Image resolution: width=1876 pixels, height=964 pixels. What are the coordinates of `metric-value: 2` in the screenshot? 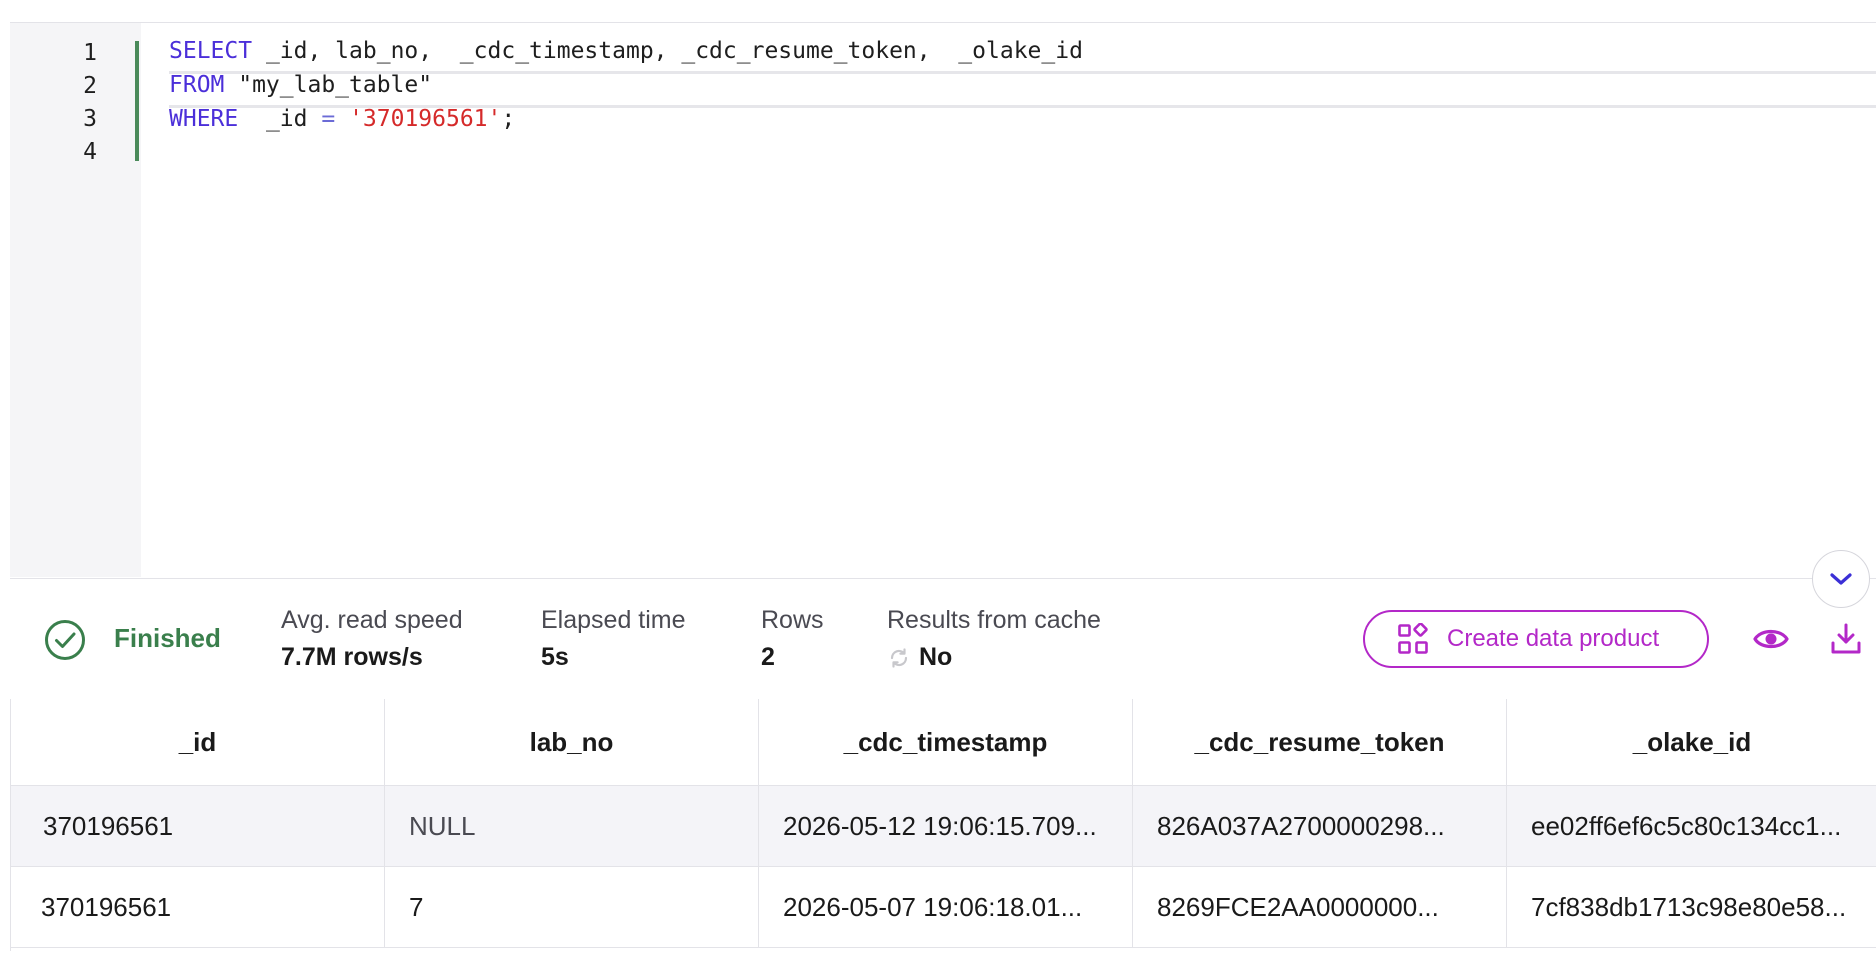 It's located at (768, 657).